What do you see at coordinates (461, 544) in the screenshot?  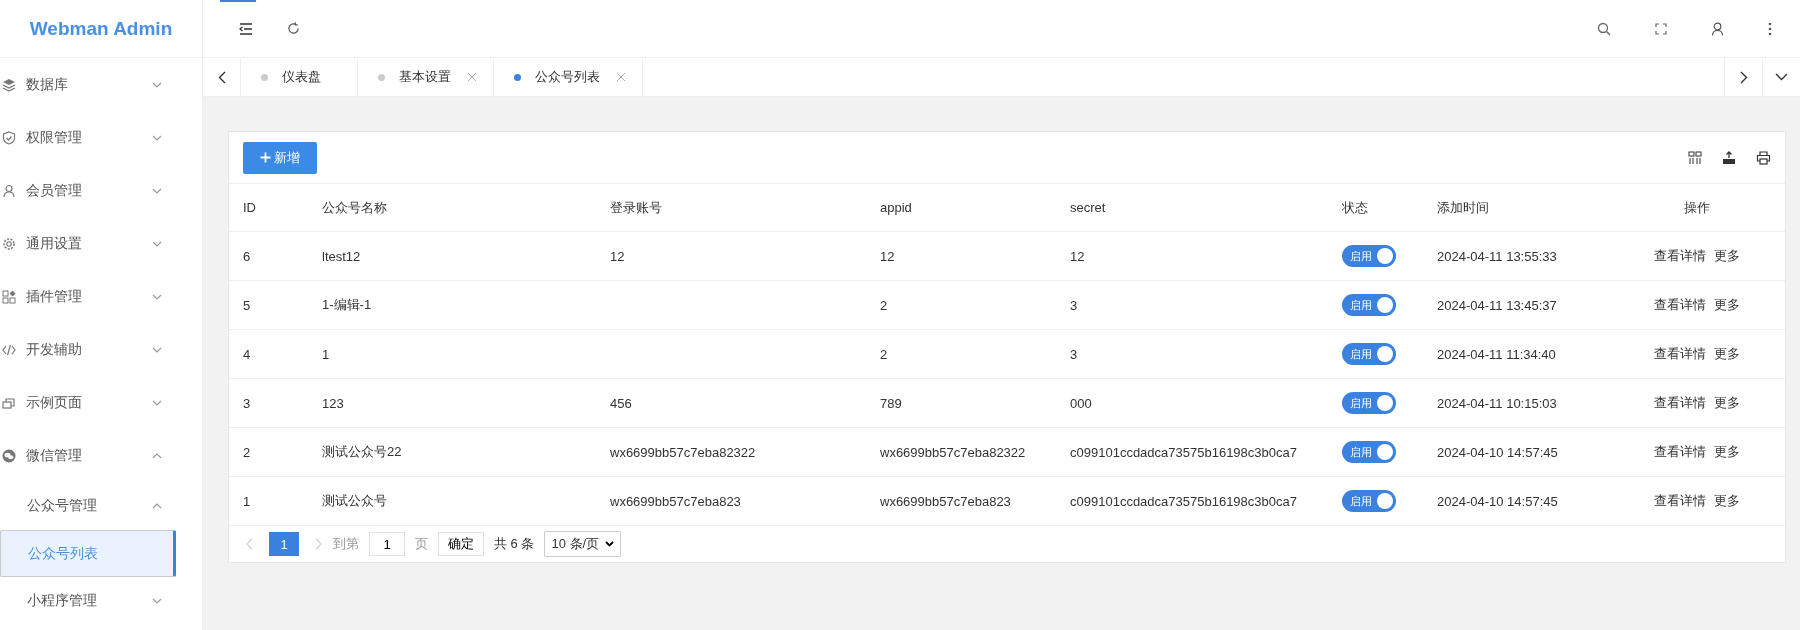 I see `confirm-button: 确定` at bounding box center [461, 544].